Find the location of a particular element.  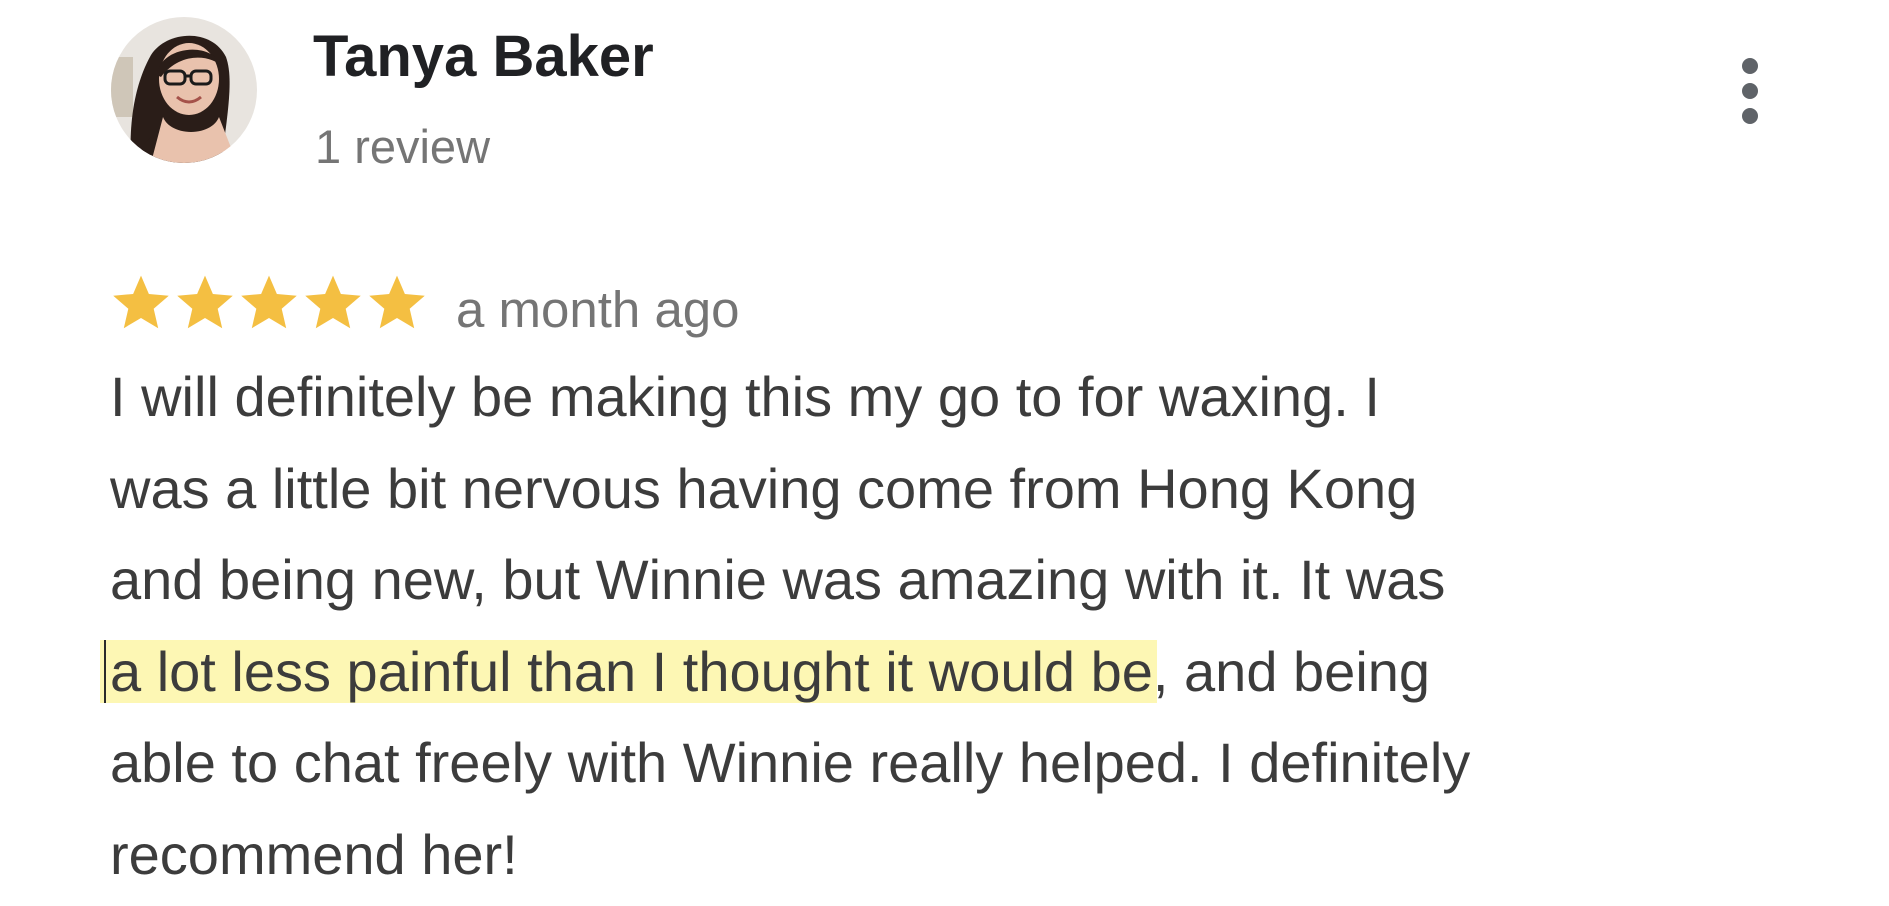

more-options-button is located at coordinates (1750, 91).